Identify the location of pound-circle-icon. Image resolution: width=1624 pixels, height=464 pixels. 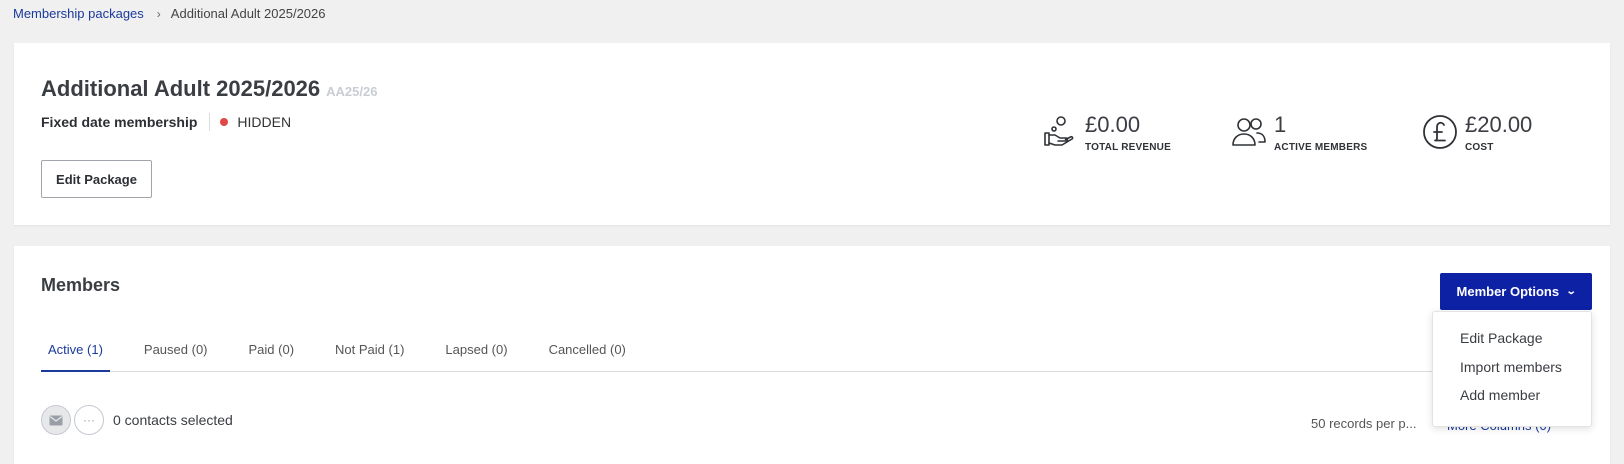
(1440, 132).